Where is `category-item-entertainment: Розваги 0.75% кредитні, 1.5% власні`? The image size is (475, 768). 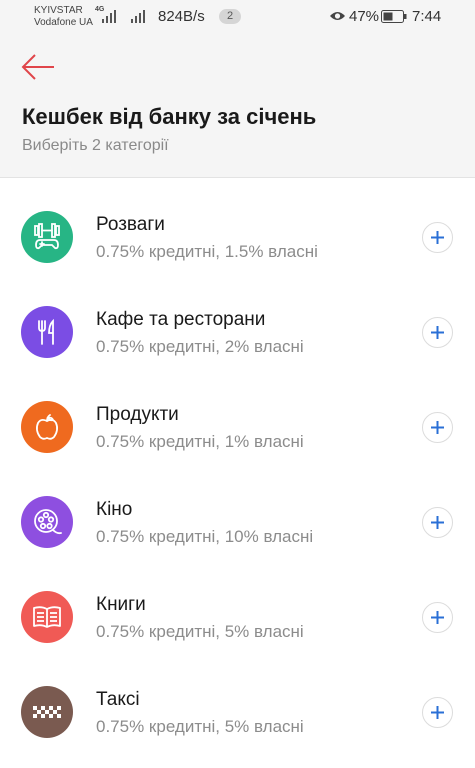
category-item-entertainment: Розваги 0.75% кредитні, 1.5% власні is located at coordinates (237, 226).